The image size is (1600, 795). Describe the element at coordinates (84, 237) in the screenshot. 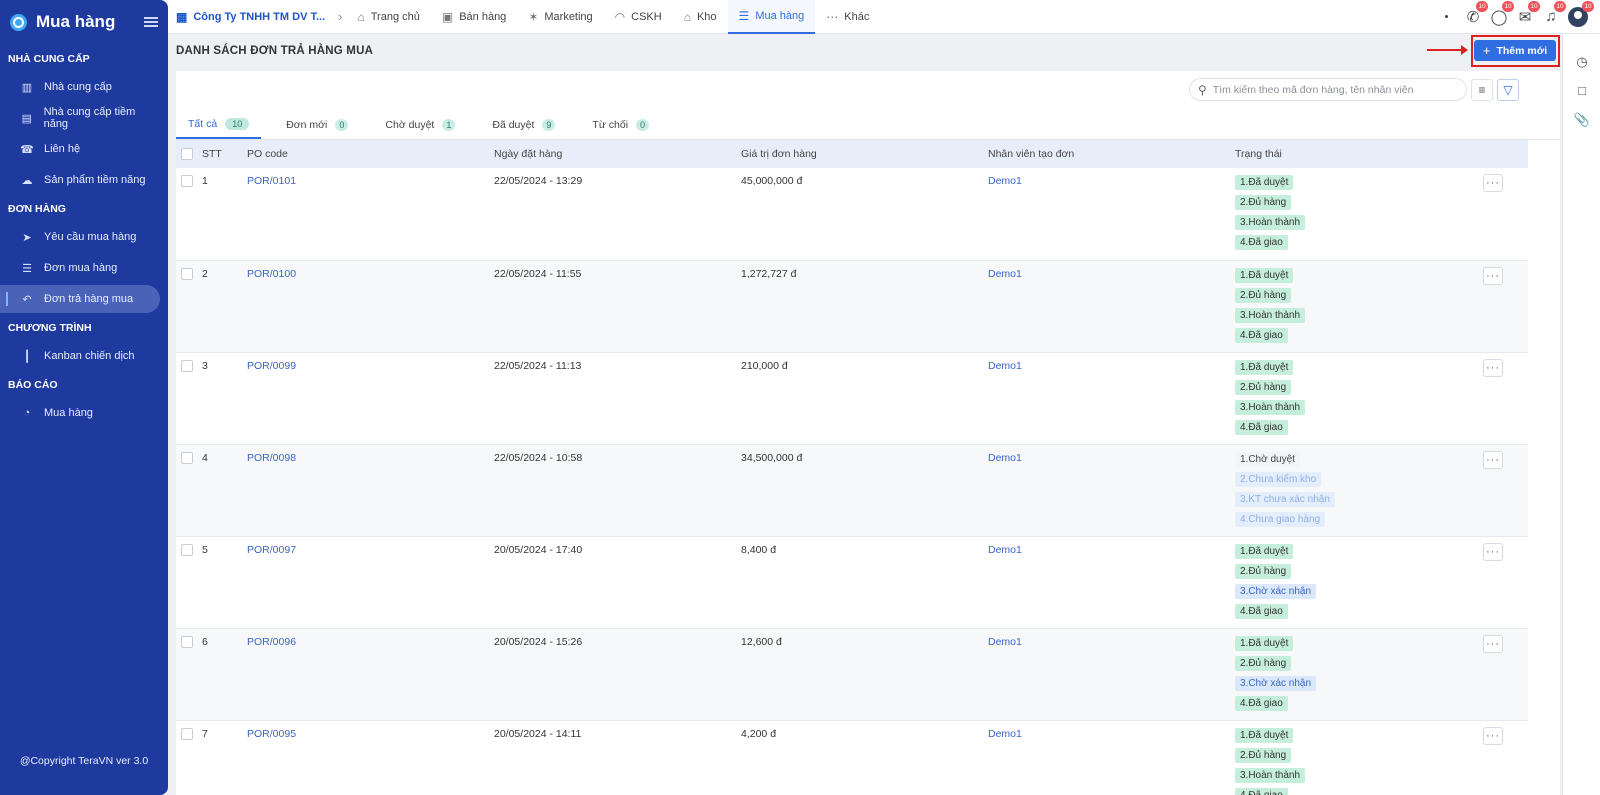

I see `sidebar-item: ➤ Yêu cầu mua hàng` at that location.